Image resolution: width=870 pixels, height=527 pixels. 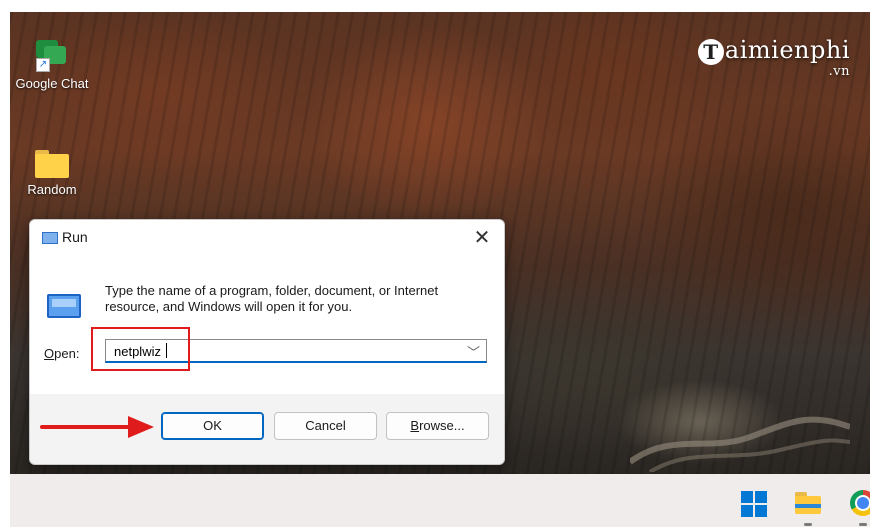 What do you see at coordinates (440, 500) in the screenshot?
I see `taskbar` at bounding box center [440, 500].